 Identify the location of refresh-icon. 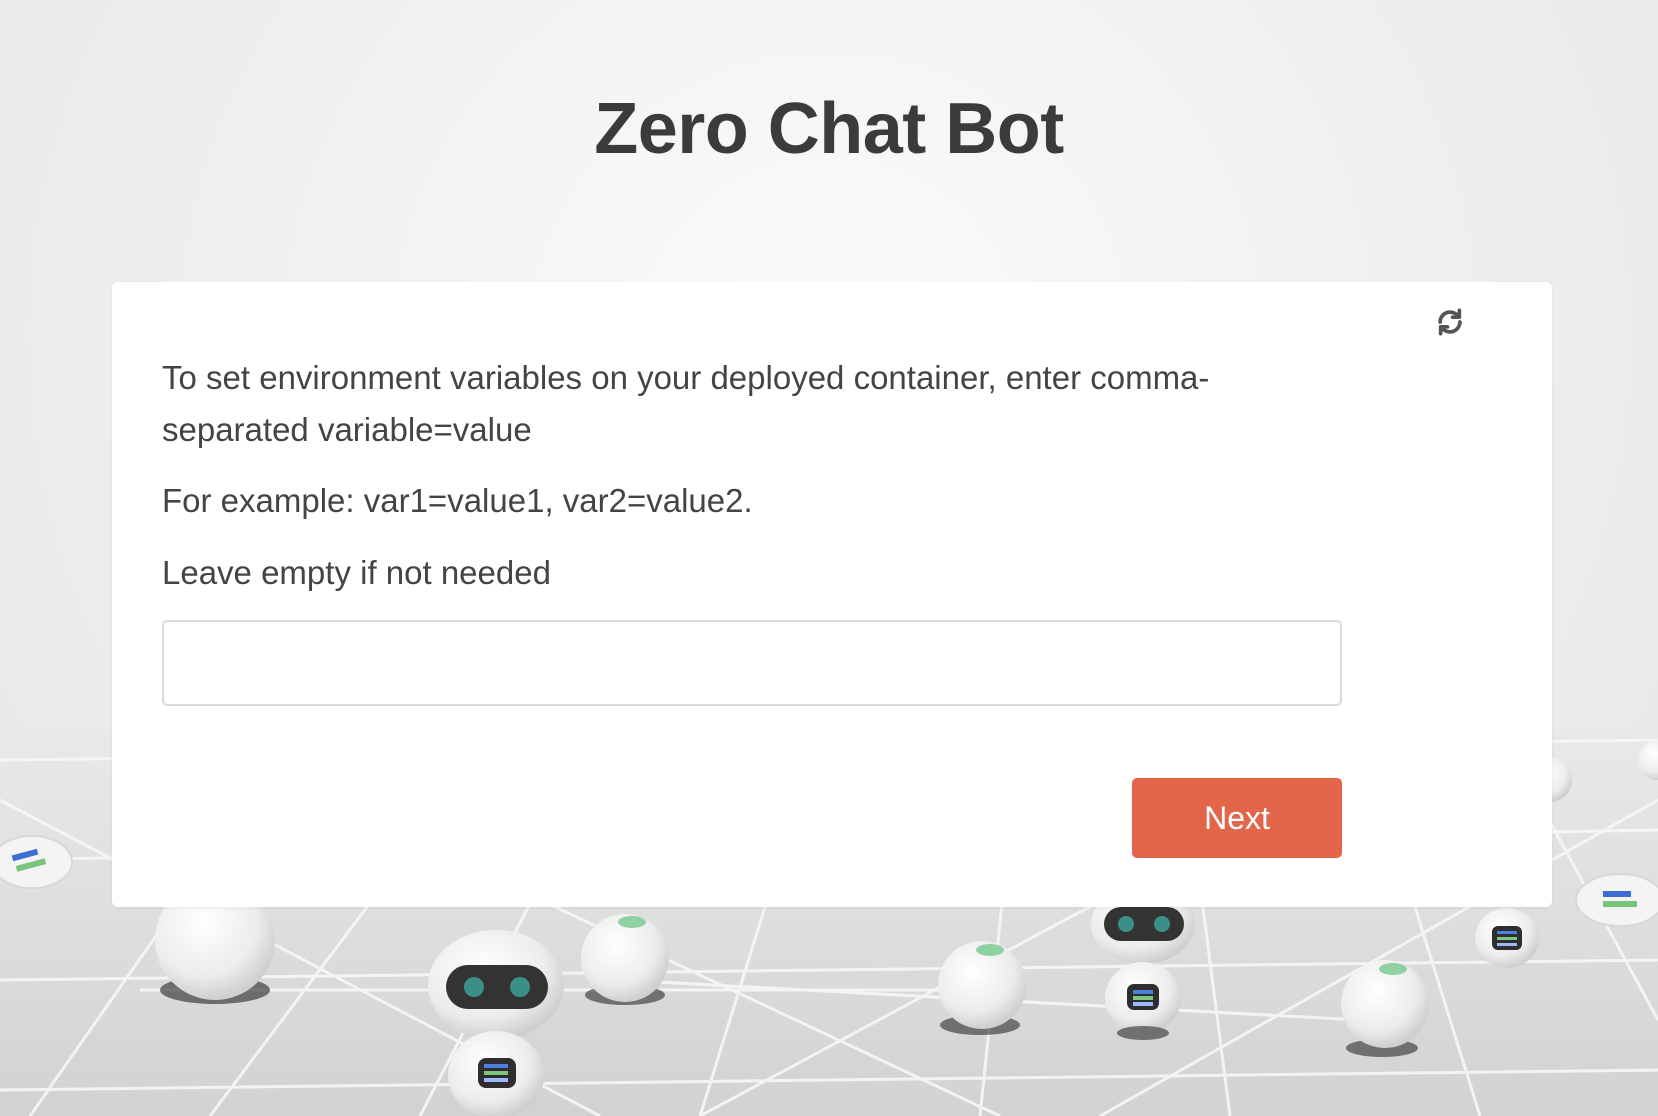
(1450, 322).